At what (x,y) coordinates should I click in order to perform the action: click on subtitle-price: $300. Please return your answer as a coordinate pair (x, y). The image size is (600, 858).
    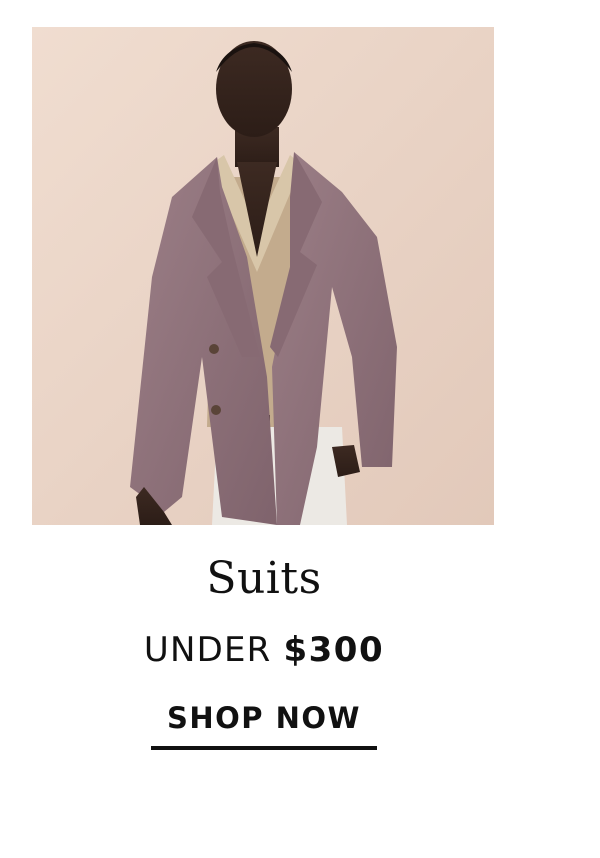
    Looking at the image, I should click on (334, 650).